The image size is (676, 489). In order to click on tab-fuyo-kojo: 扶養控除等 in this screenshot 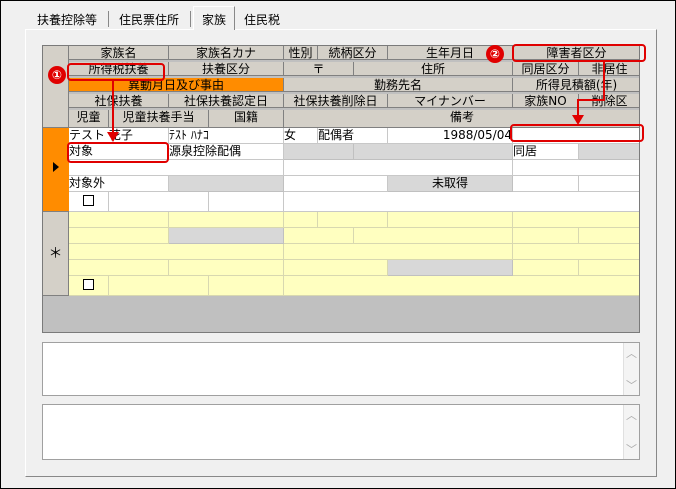, I will do `click(67, 19)`.